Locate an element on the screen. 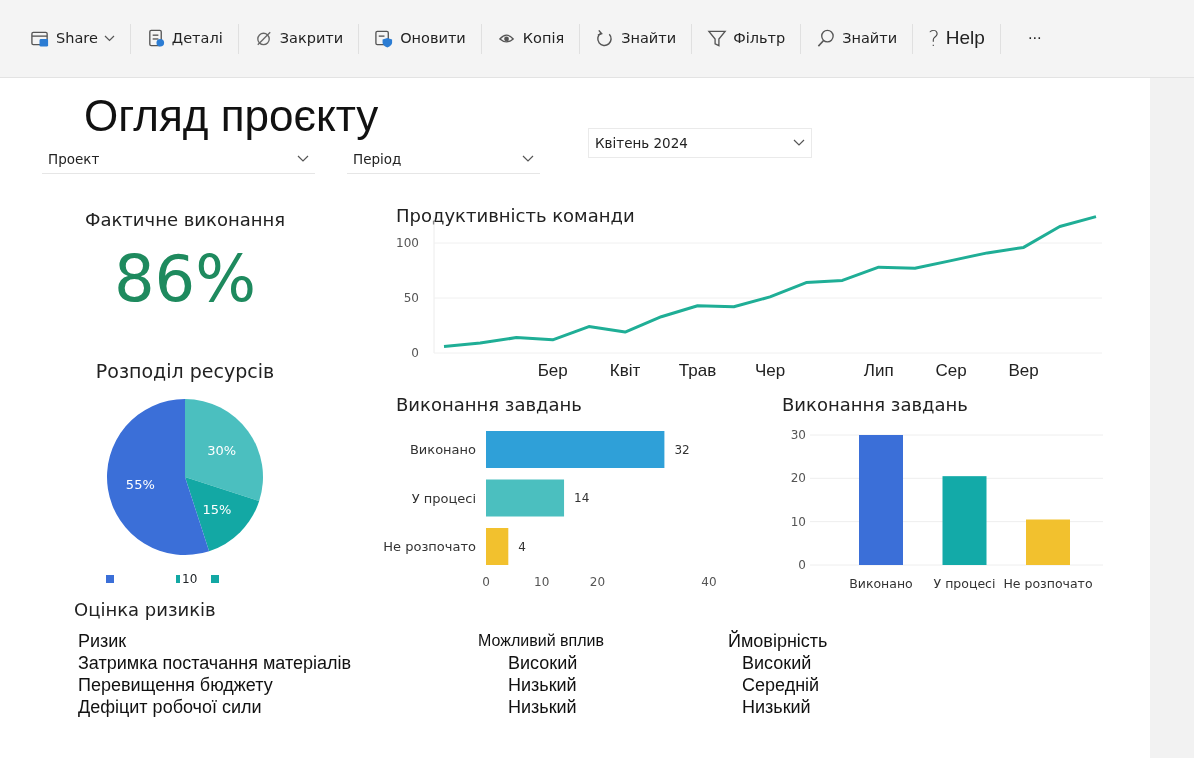 The width and height of the screenshot is (1194, 758). table-cell-text: Середній is located at coordinates (781, 686).